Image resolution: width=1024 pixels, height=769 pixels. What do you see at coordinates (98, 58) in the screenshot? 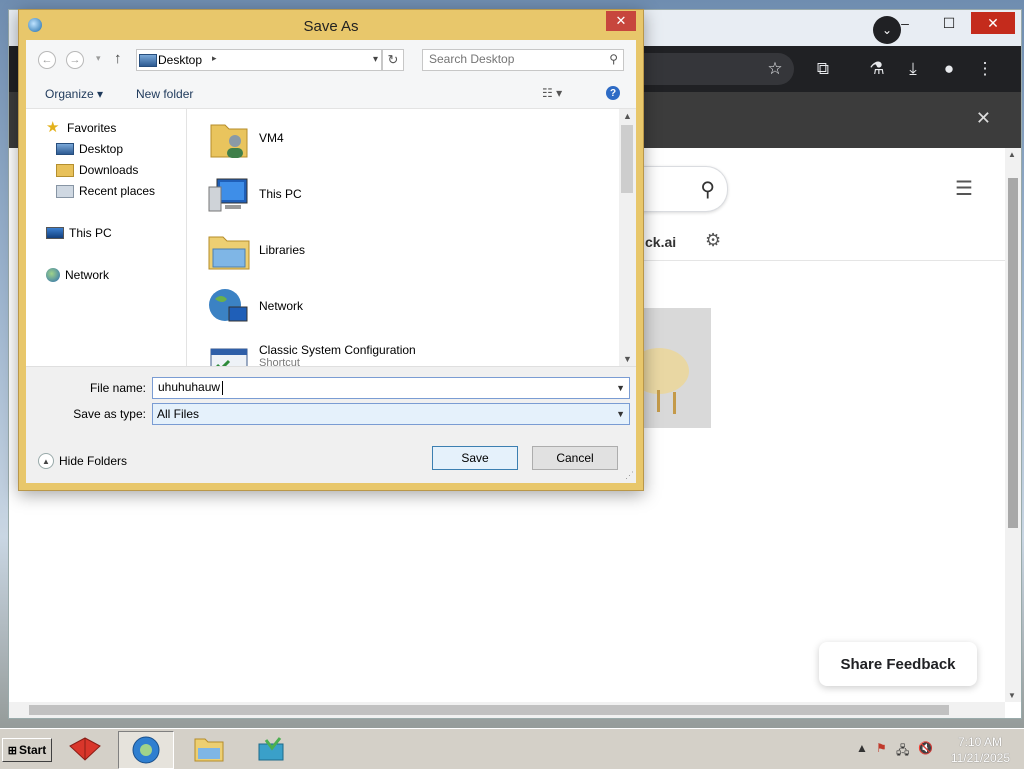
I see `recent-locations-dropdown: ▾` at bounding box center [98, 58].